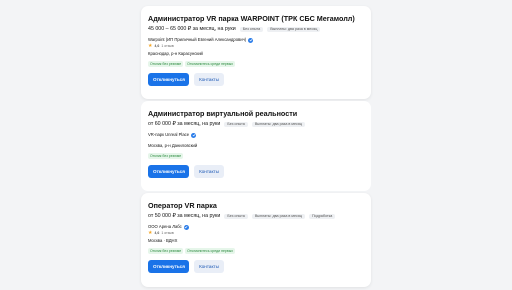 The height and width of the screenshot is (290, 512). I want to click on vacancy-salary: 45 000 – 65 000 ₽ за месяц, на руки, so click(192, 29).